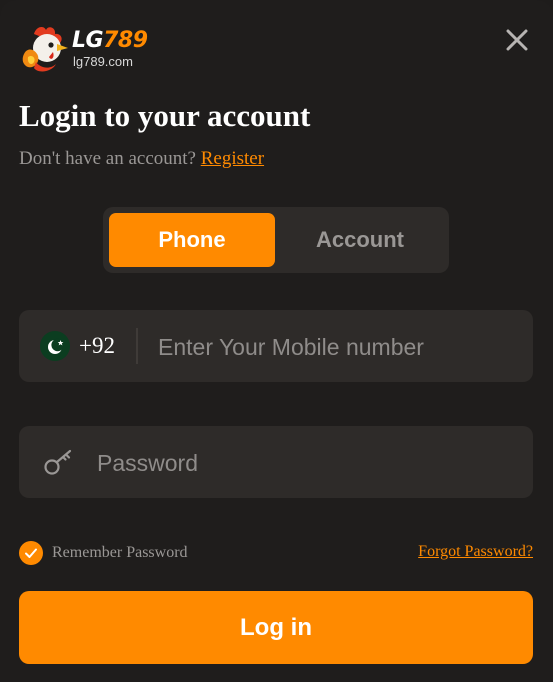  What do you see at coordinates (165, 115) in the screenshot?
I see `page-title: Login to your account` at bounding box center [165, 115].